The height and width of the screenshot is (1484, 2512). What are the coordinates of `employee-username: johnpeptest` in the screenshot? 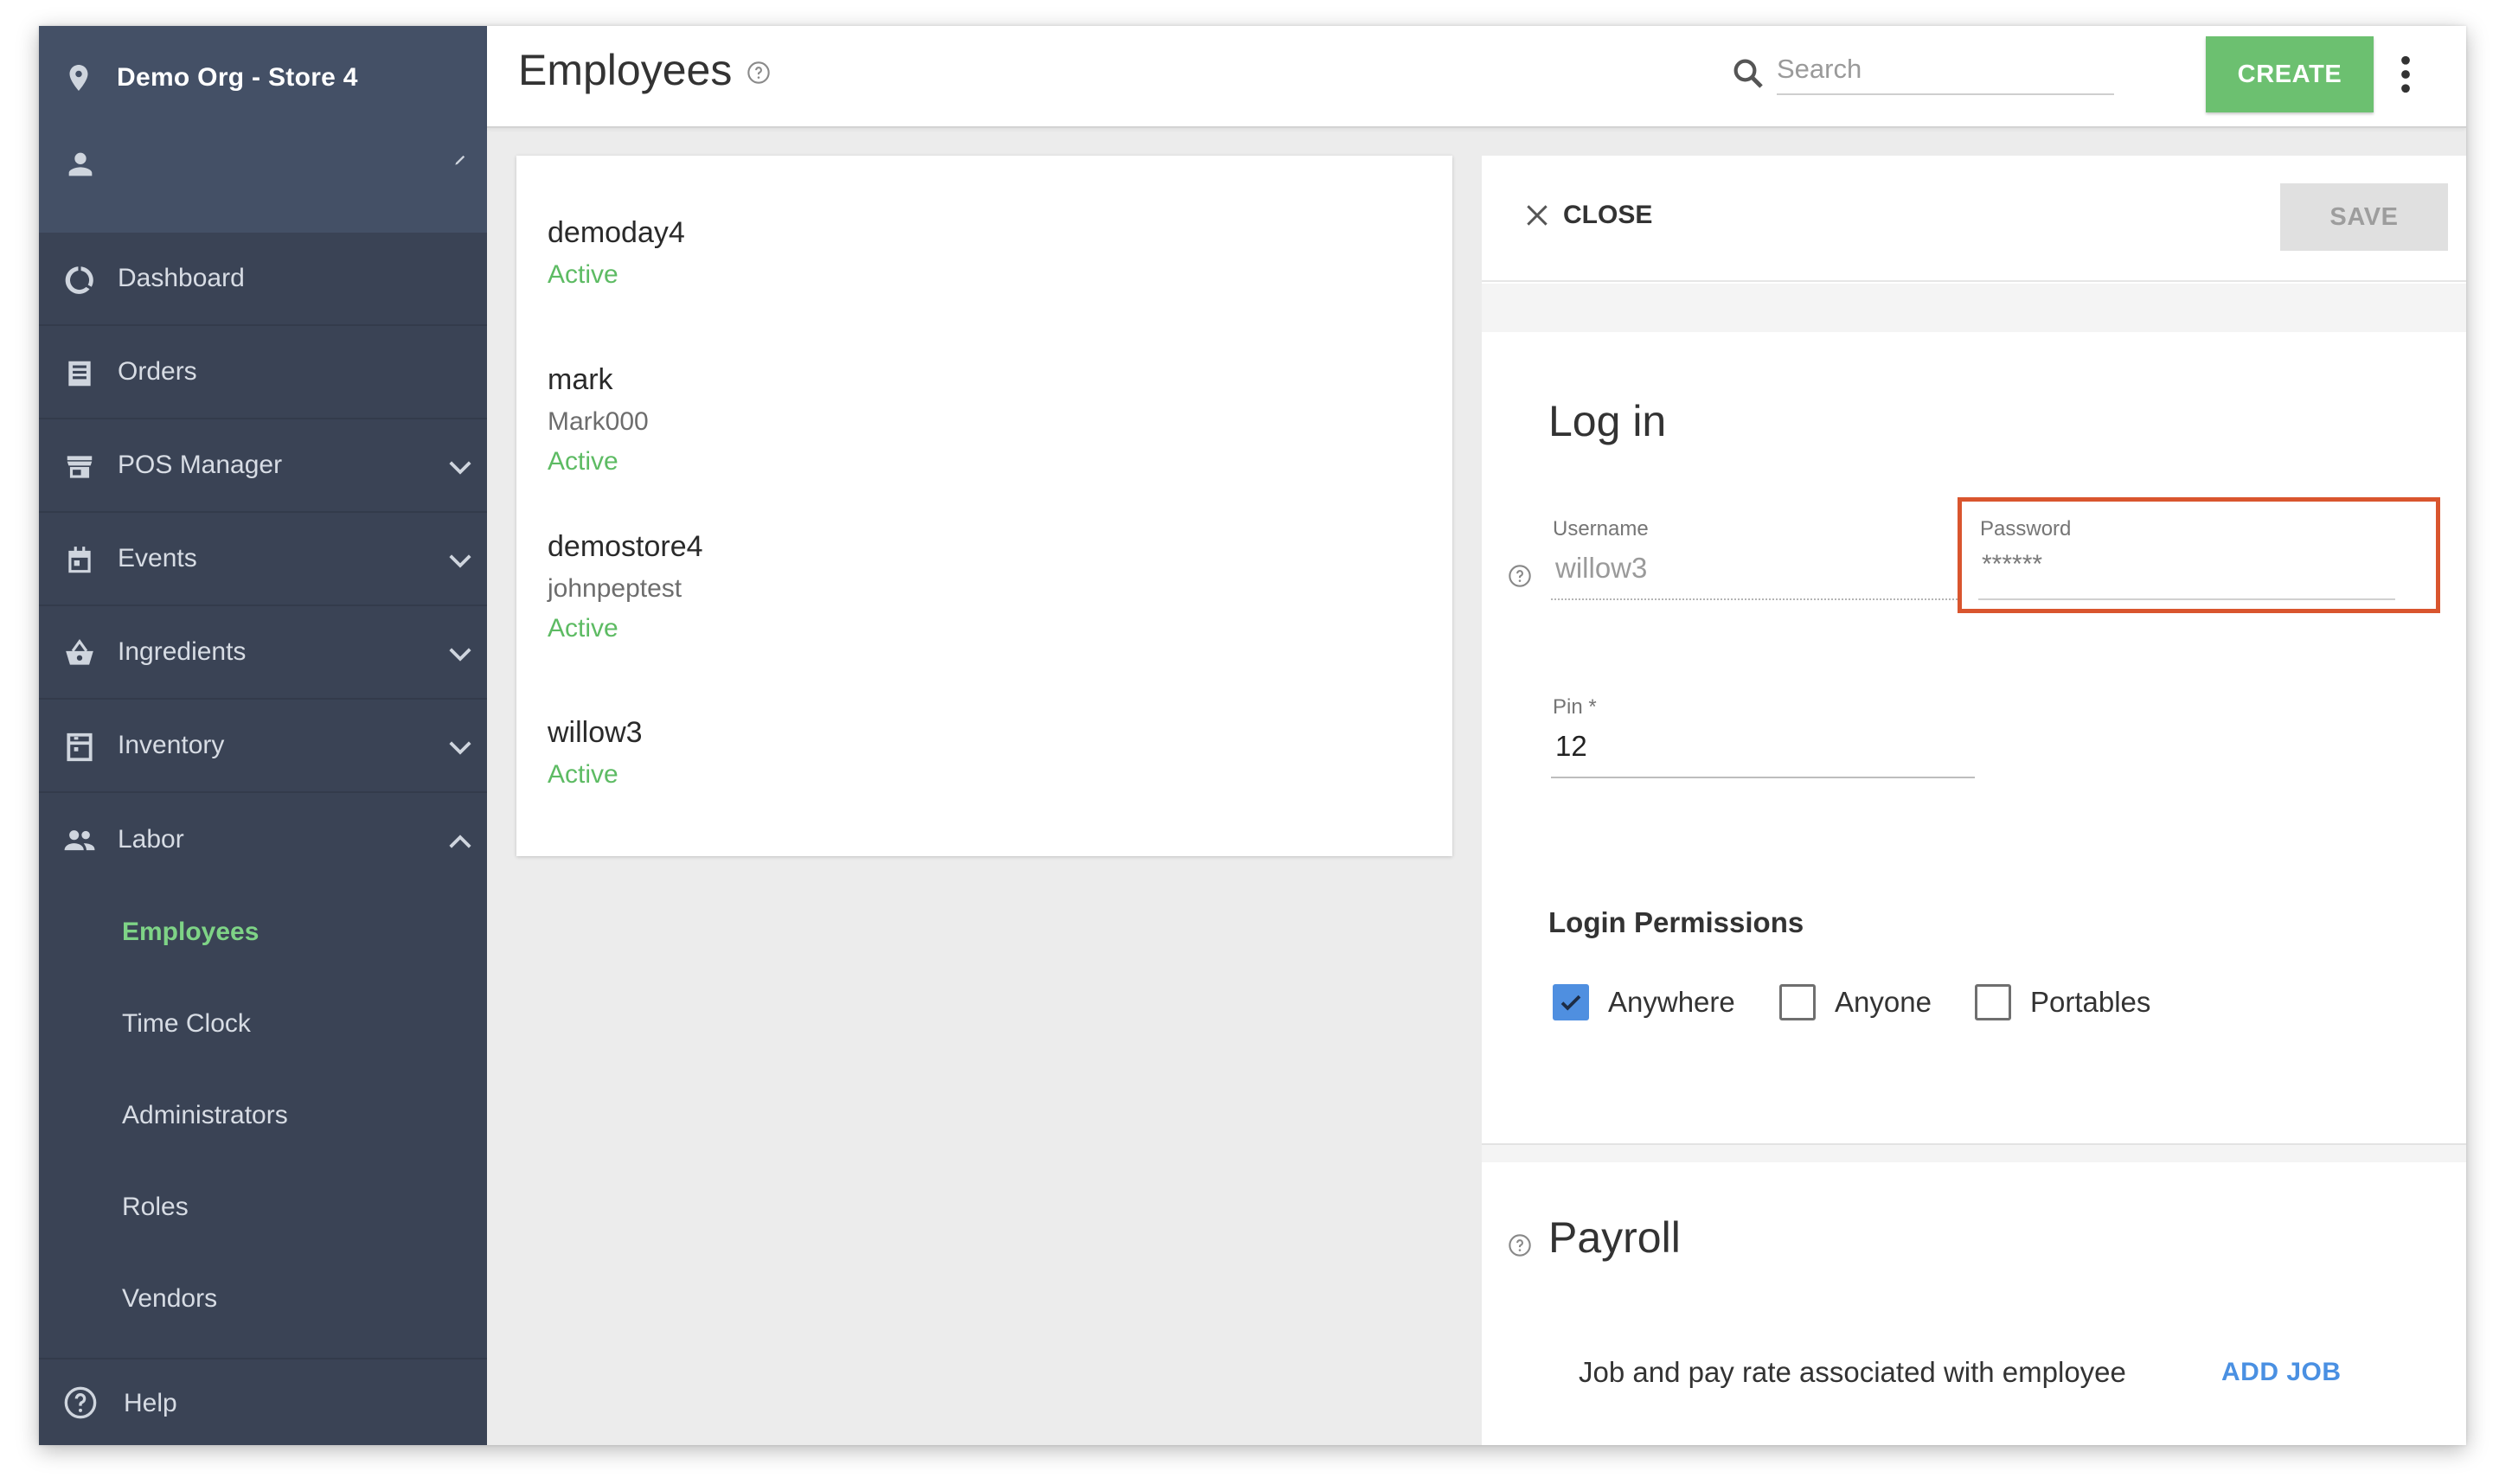 It's located at (615, 589).